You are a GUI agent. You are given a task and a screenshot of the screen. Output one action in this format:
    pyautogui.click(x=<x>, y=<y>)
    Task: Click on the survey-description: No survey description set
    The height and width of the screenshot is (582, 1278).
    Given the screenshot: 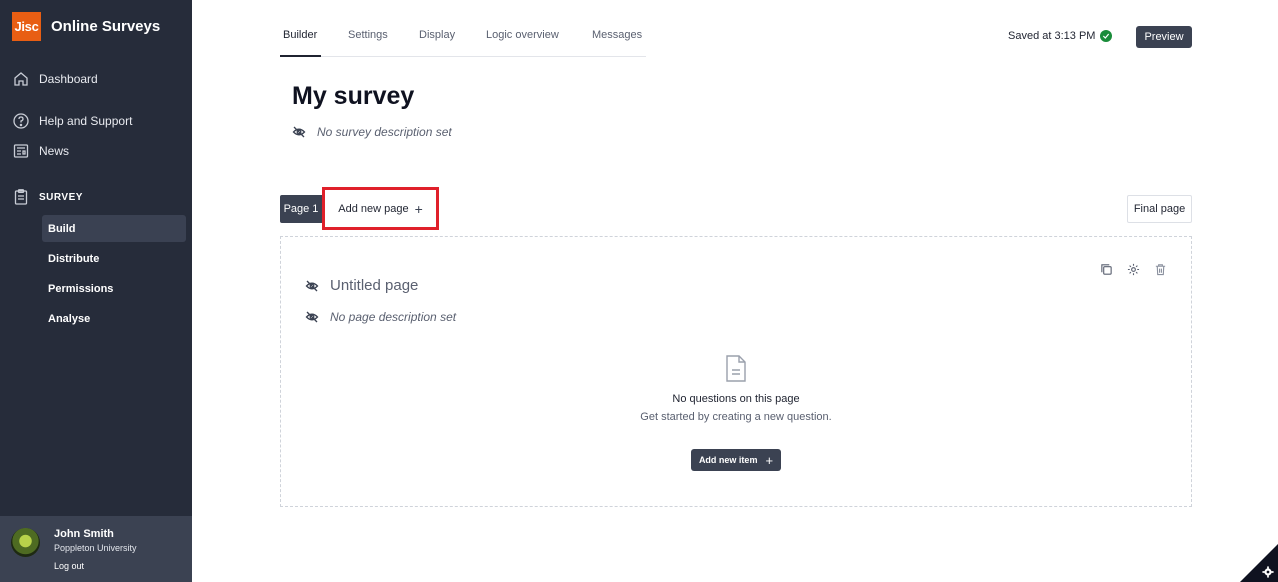 What is the action you would take?
    pyautogui.click(x=372, y=132)
    